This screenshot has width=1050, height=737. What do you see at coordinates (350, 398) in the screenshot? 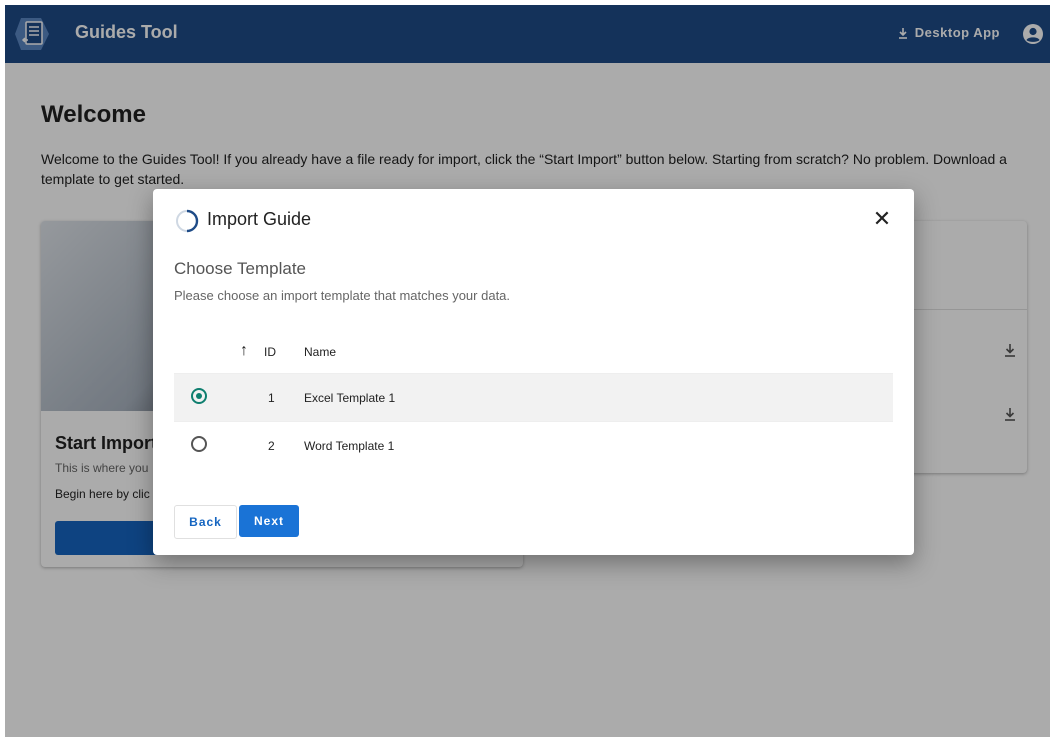
I see `cell-name: Excel Template 1` at bounding box center [350, 398].